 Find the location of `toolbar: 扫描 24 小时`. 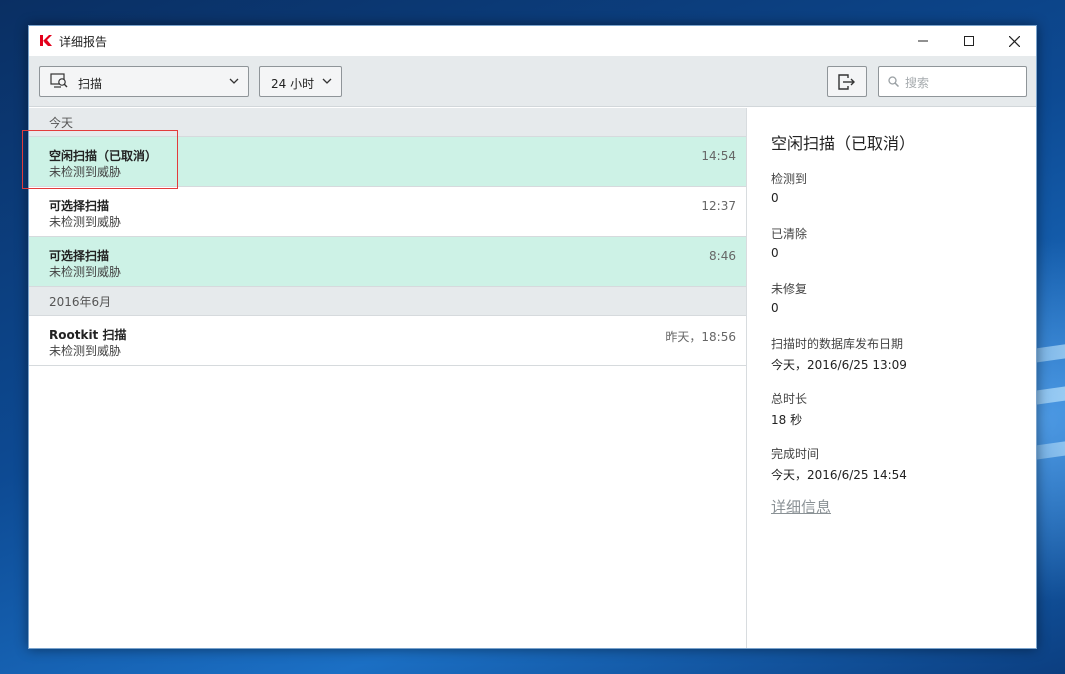

toolbar: 扫描 24 小时 is located at coordinates (532, 81).